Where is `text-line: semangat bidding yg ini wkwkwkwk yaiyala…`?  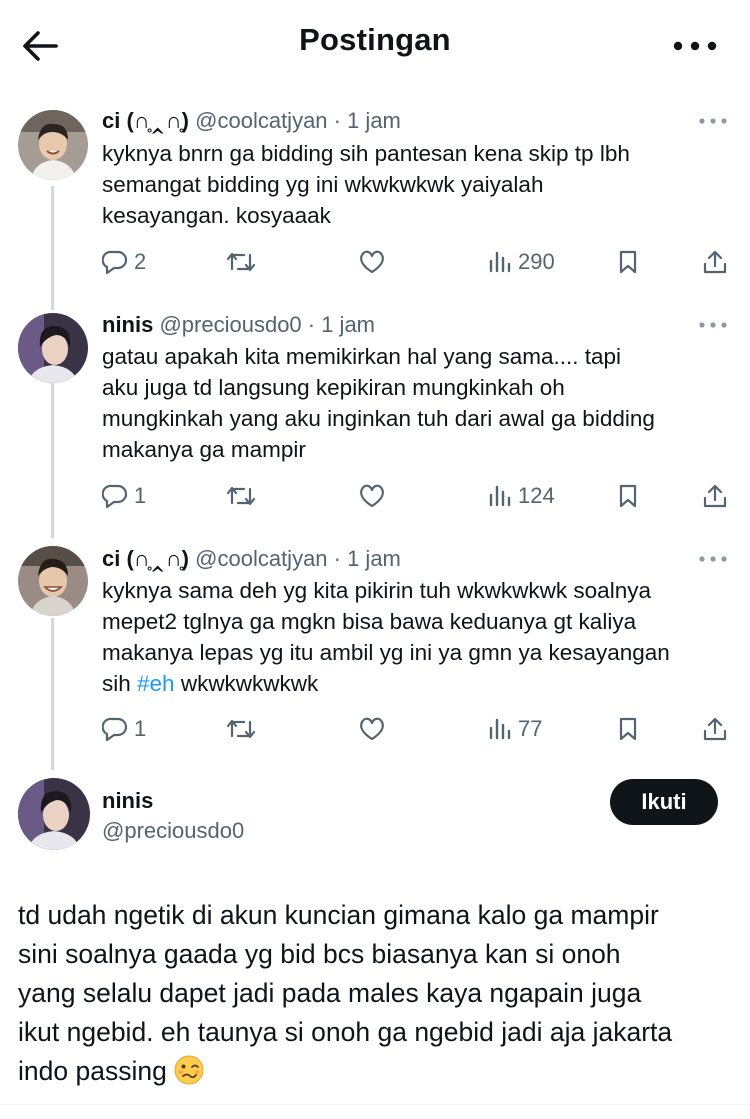 text-line: semangat bidding yg ini wkwkwkwk yaiyala… is located at coordinates (323, 184).